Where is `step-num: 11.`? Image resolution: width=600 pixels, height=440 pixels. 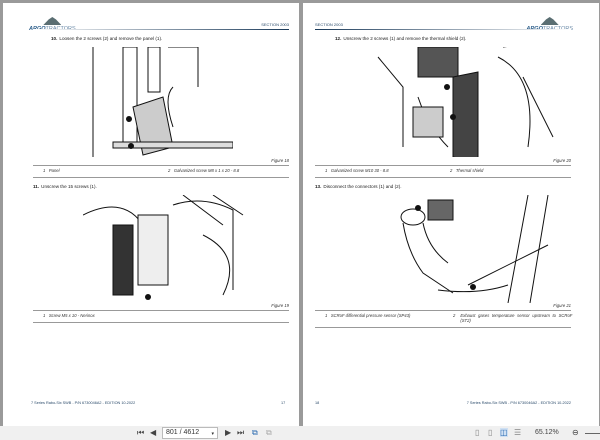
step-num: 11. is located at coordinates (36, 186).